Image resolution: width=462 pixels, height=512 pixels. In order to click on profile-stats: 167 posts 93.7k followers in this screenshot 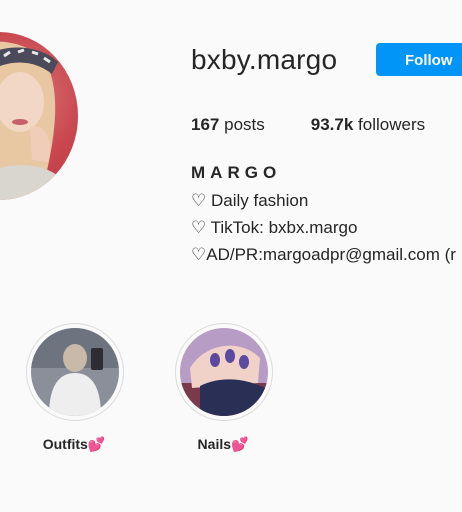, I will do `click(326, 125)`.